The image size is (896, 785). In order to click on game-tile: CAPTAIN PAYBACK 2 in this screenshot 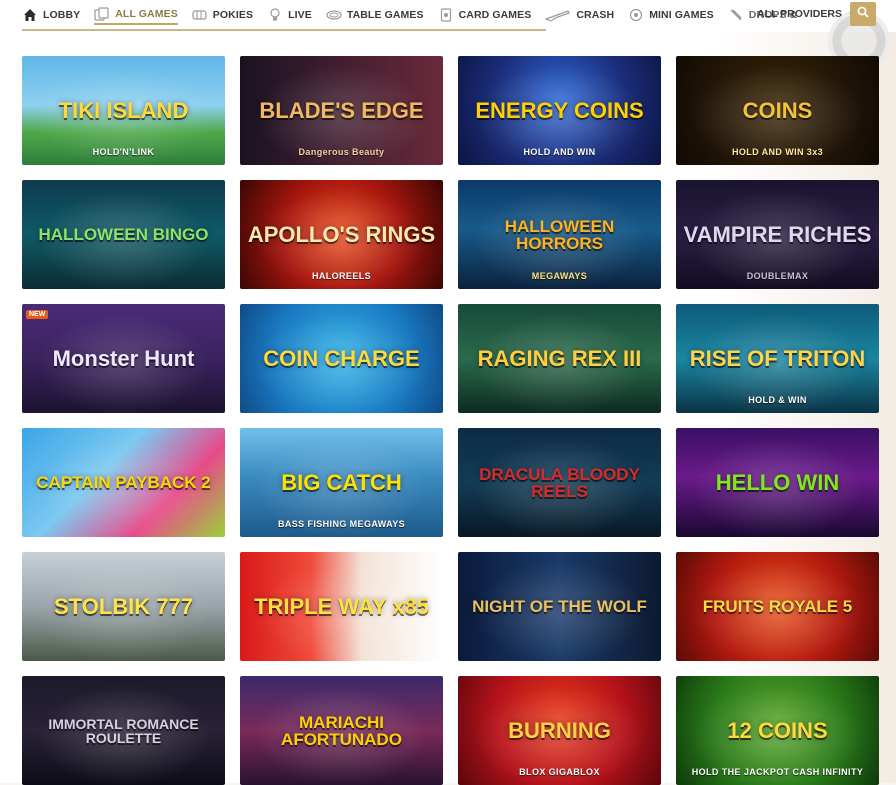, I will do `click(123, 482)`.